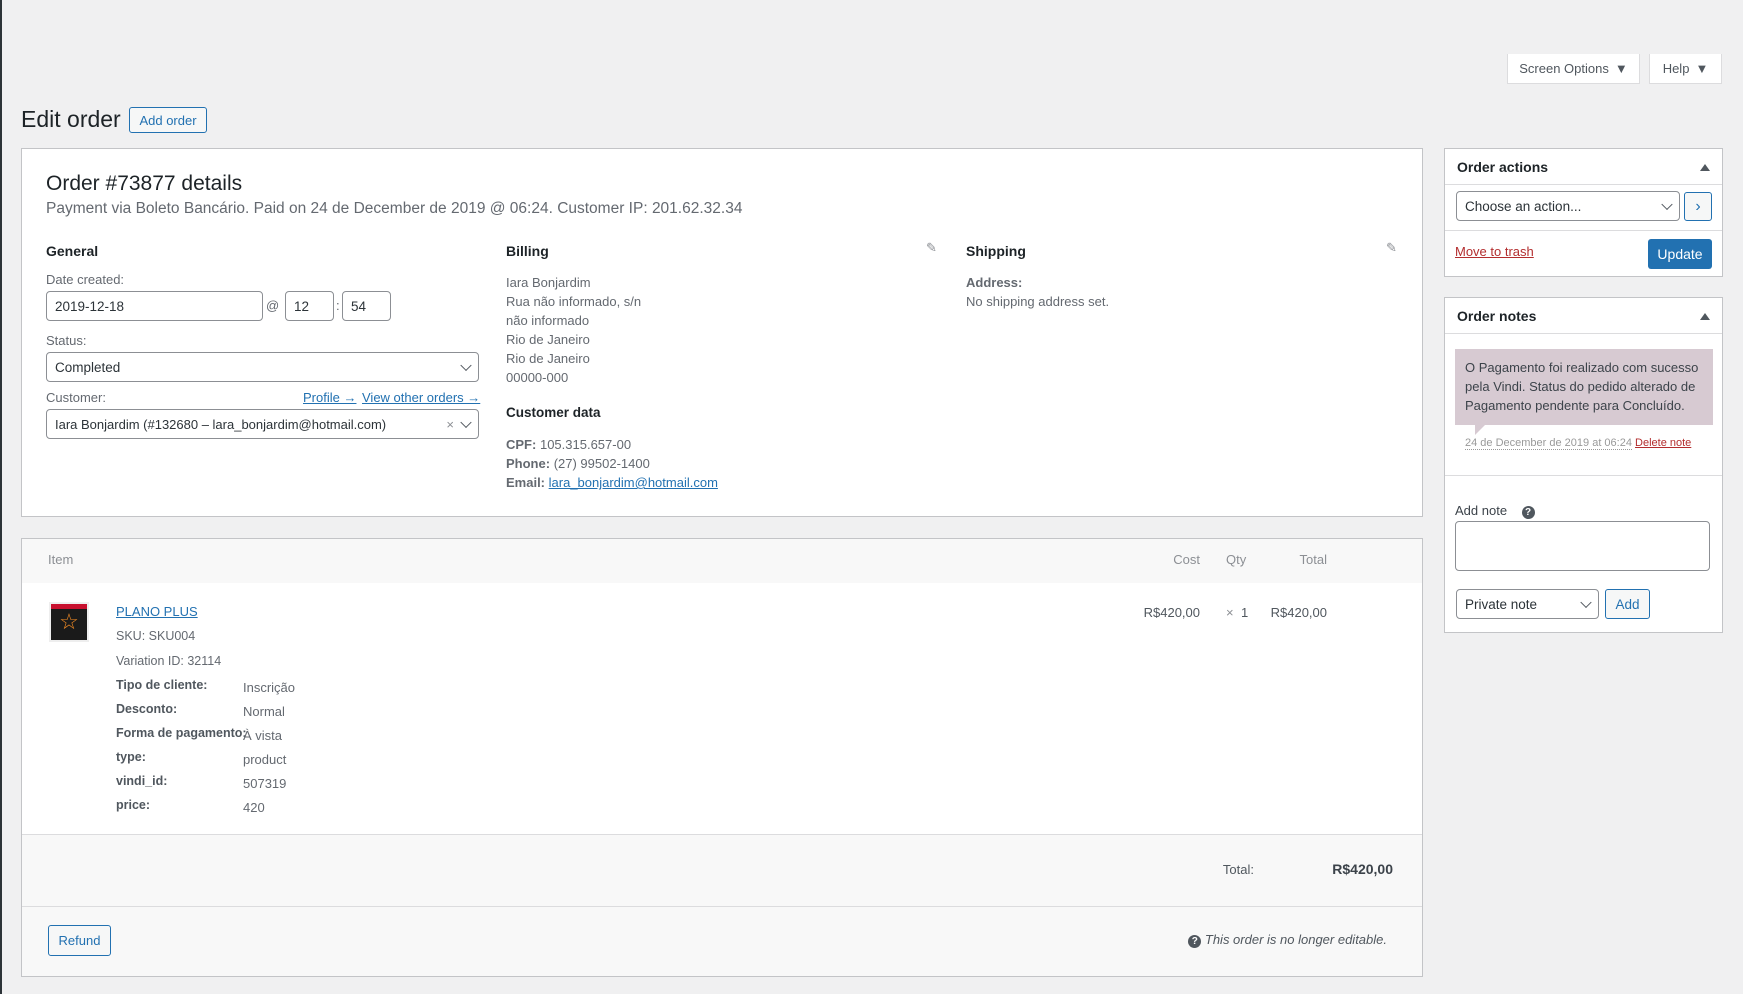 The height and width of the screenshot is (994, 1743). I want to click on help-button: Help ▼, so click(1685, 69).